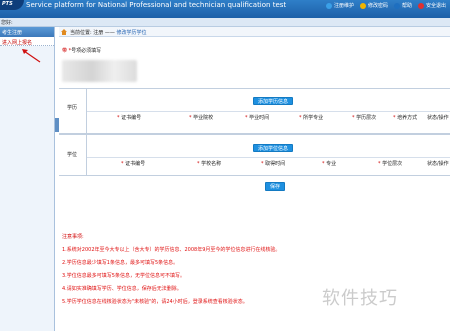 The width and height of the screenshot is (450, 331). What do you see at coordinates (273, 148) in the screenshot?
I see `add-degree-button: 添加学位信息` at bounding box center [273, 148].